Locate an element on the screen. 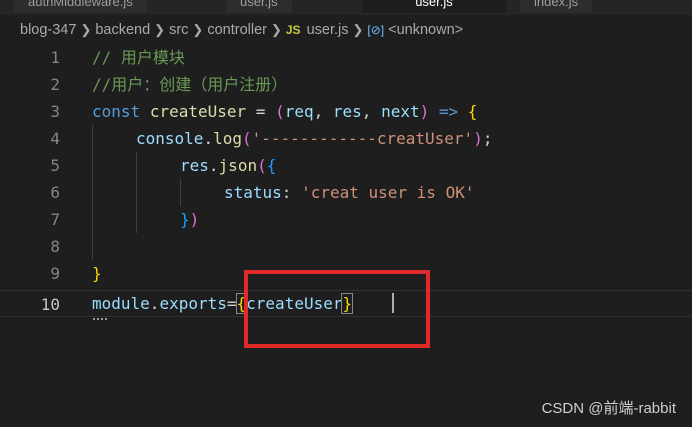  code-param: req is located at coordinates (299, 111).